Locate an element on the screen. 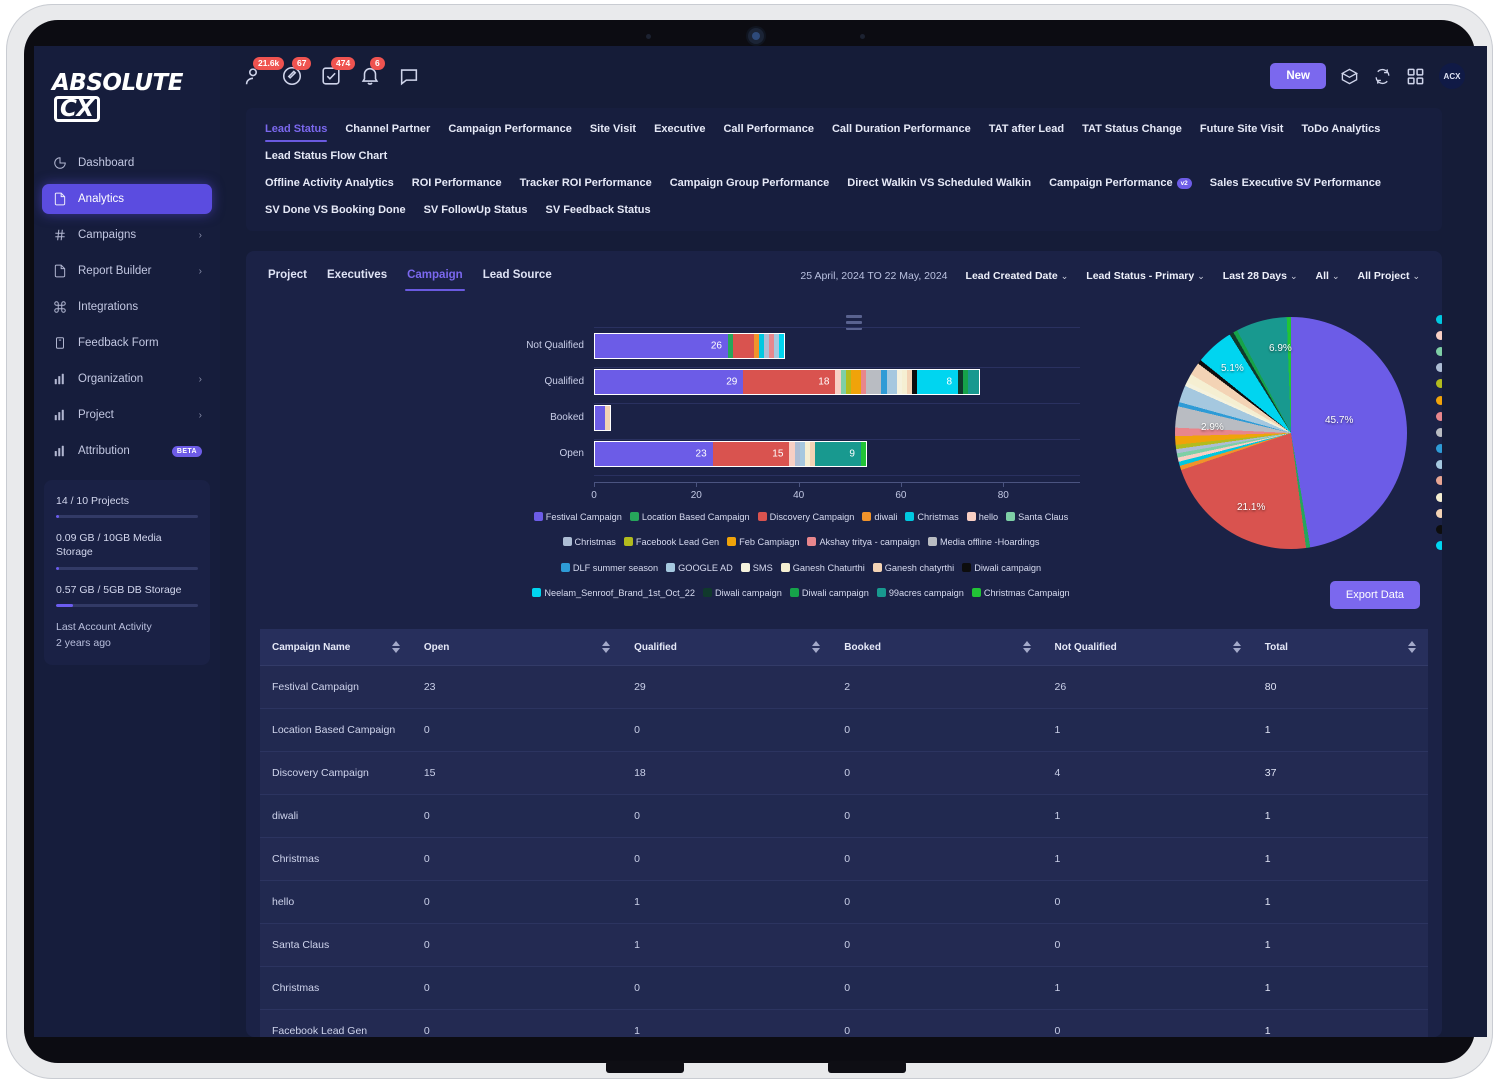 Image resolution: width=1499 pixels, height=1079 pixels. filter-period: Last 28 Days ⌄ is located at coordinates (1260, 276).